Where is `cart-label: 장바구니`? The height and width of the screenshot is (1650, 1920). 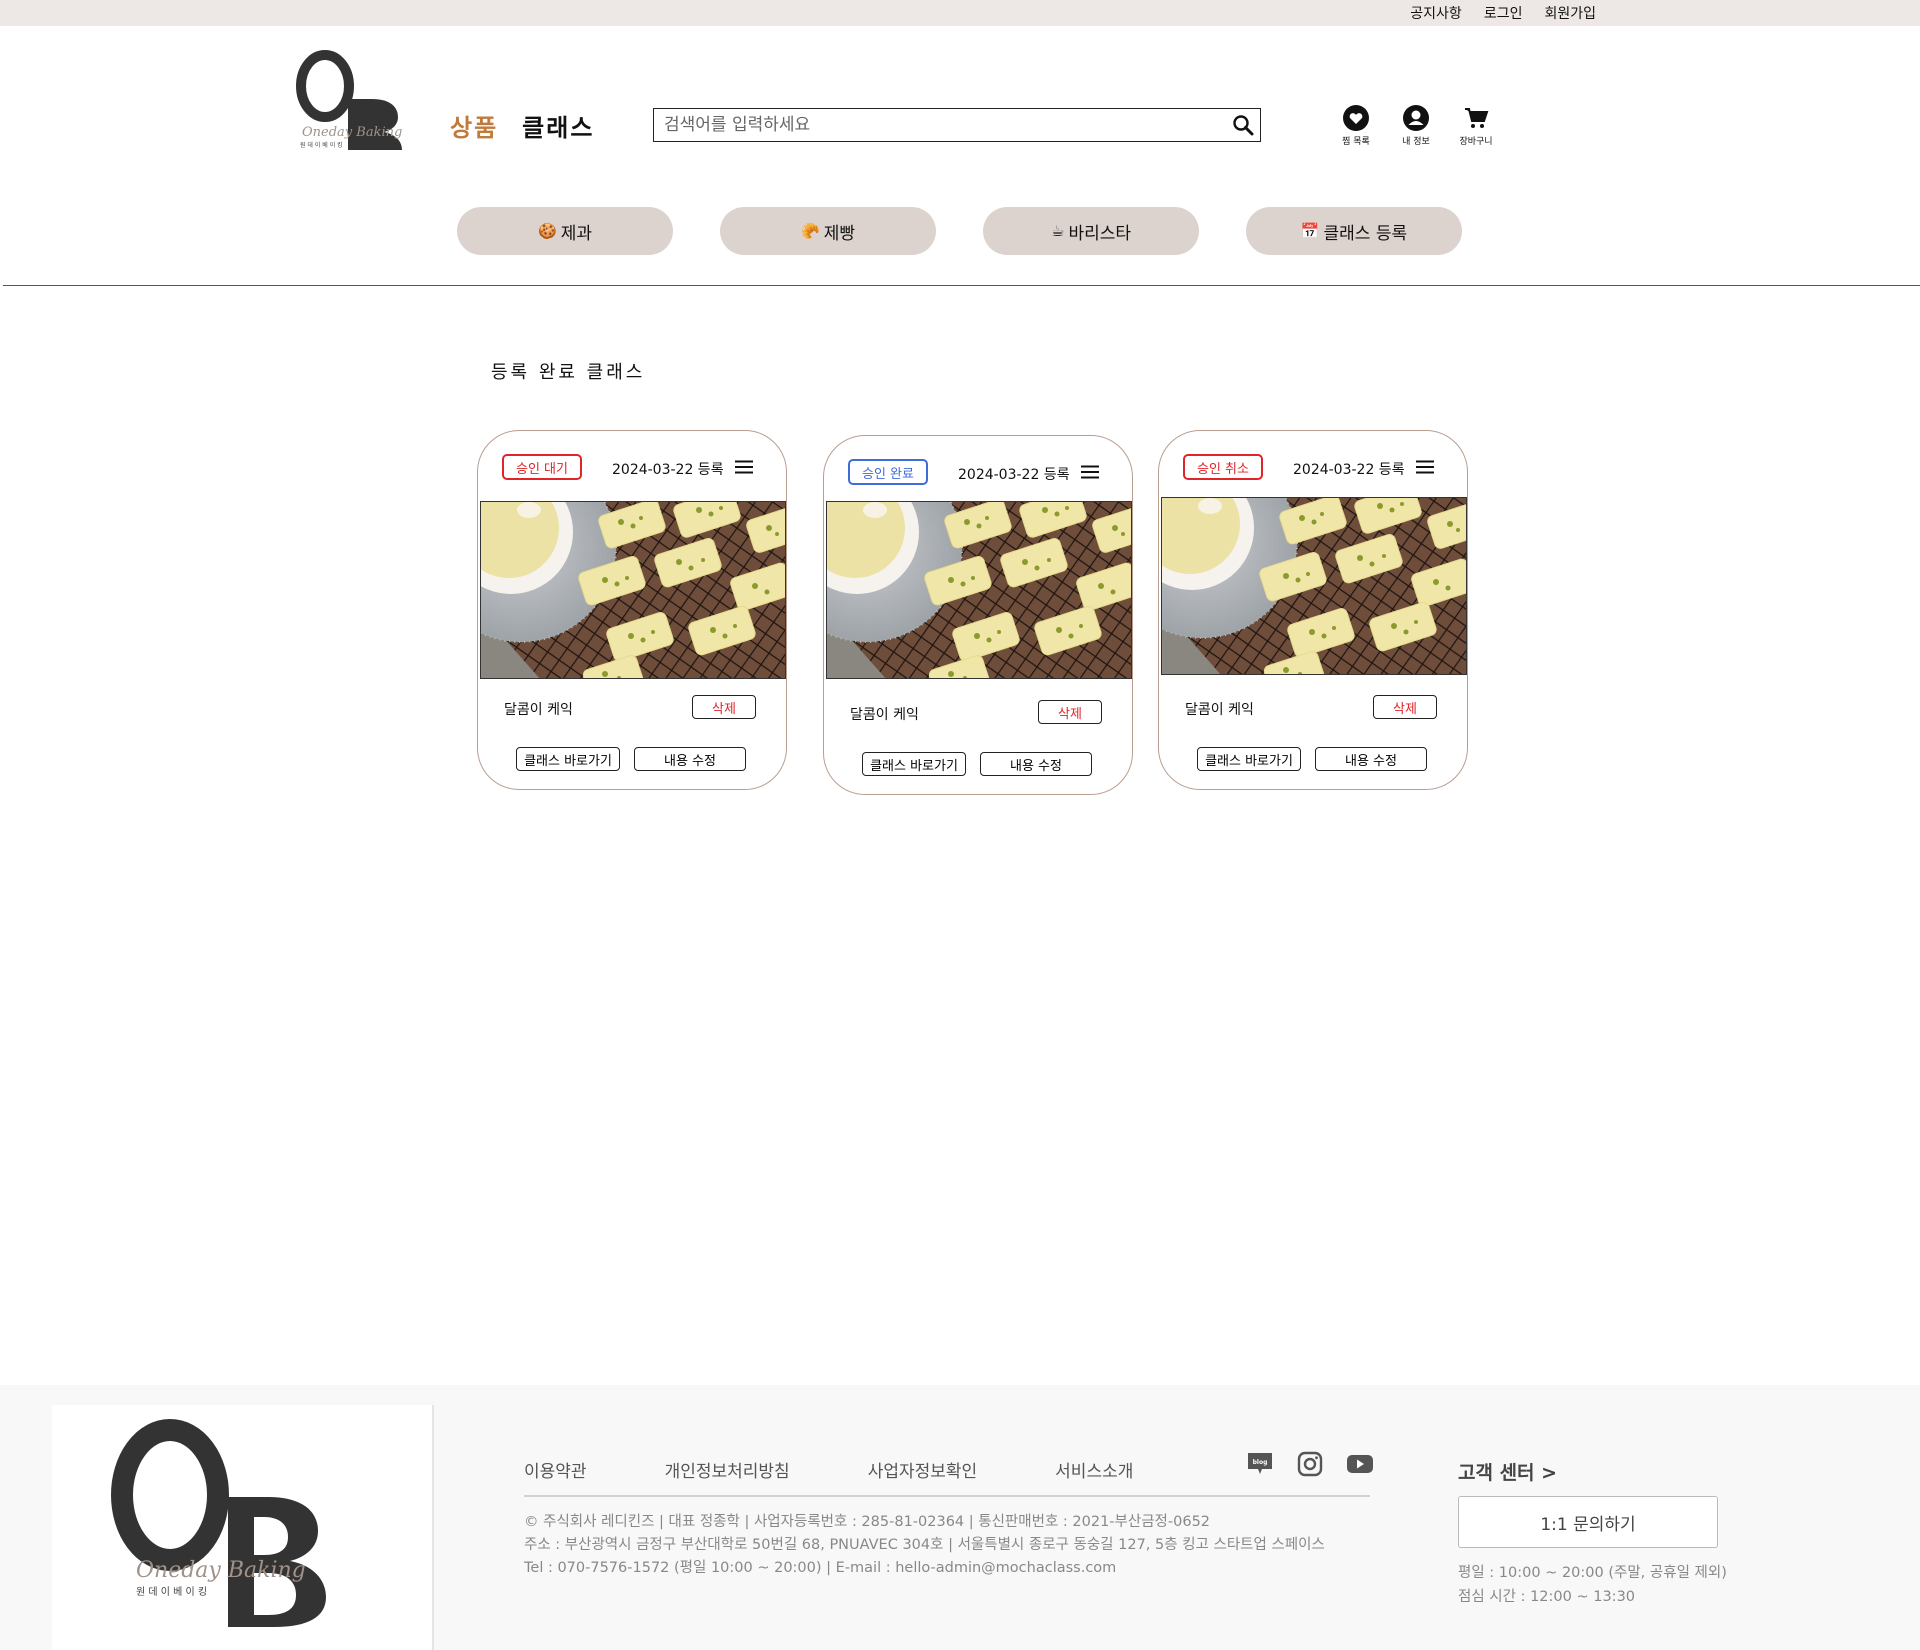
cart-label: 장바구니 is located at coordinates (1476, 142).